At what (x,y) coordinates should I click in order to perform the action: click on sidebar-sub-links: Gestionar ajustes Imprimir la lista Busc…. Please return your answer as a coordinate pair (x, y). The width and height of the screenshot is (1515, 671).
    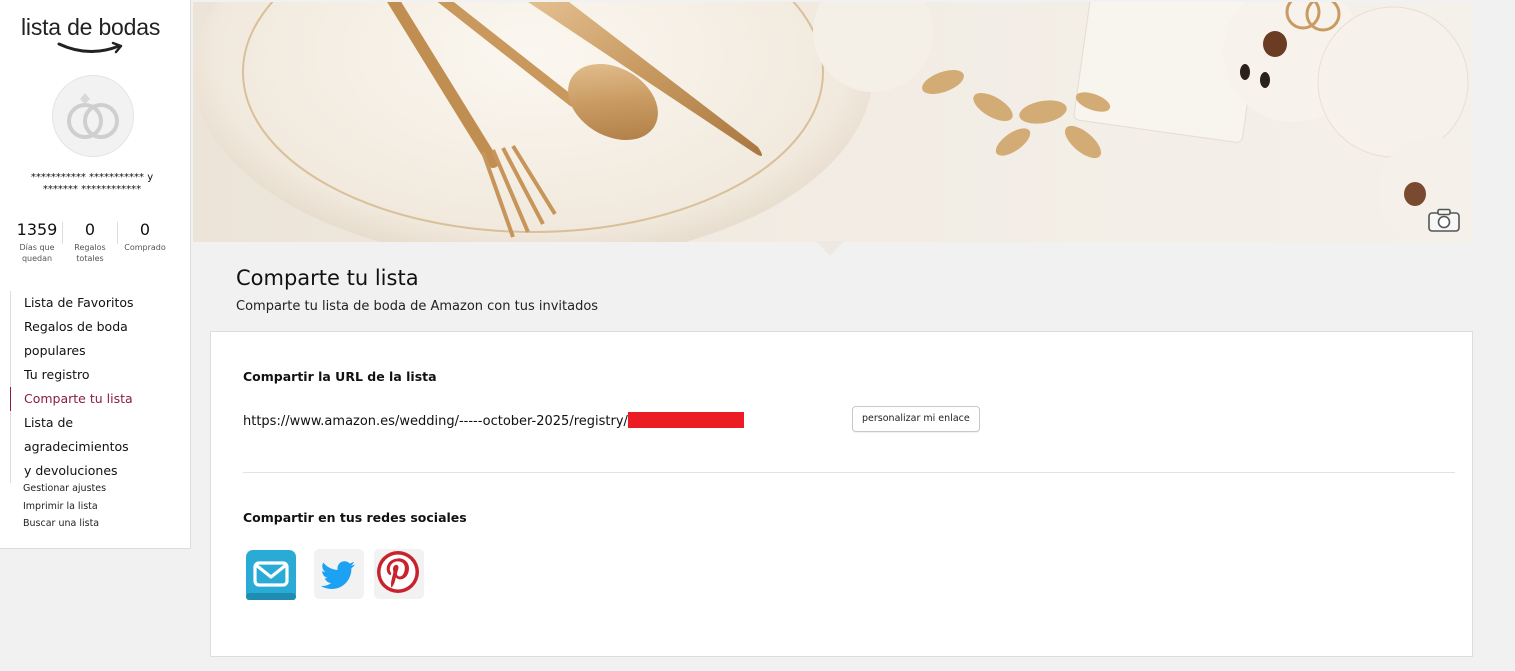
    Looking at the image, I should click on (64, 506).